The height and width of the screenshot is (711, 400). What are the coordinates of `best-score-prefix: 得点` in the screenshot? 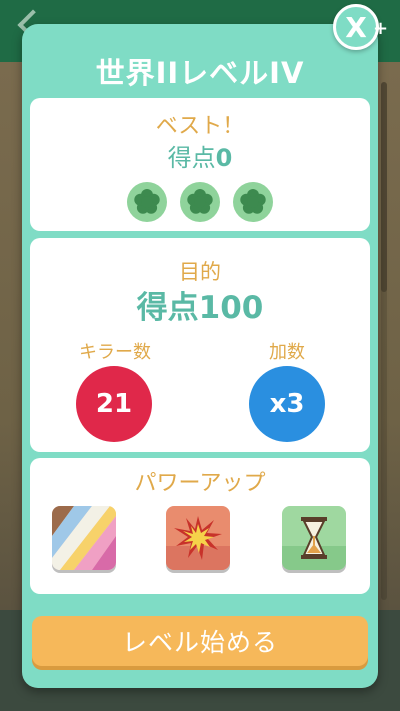 It's located at (191, 158).